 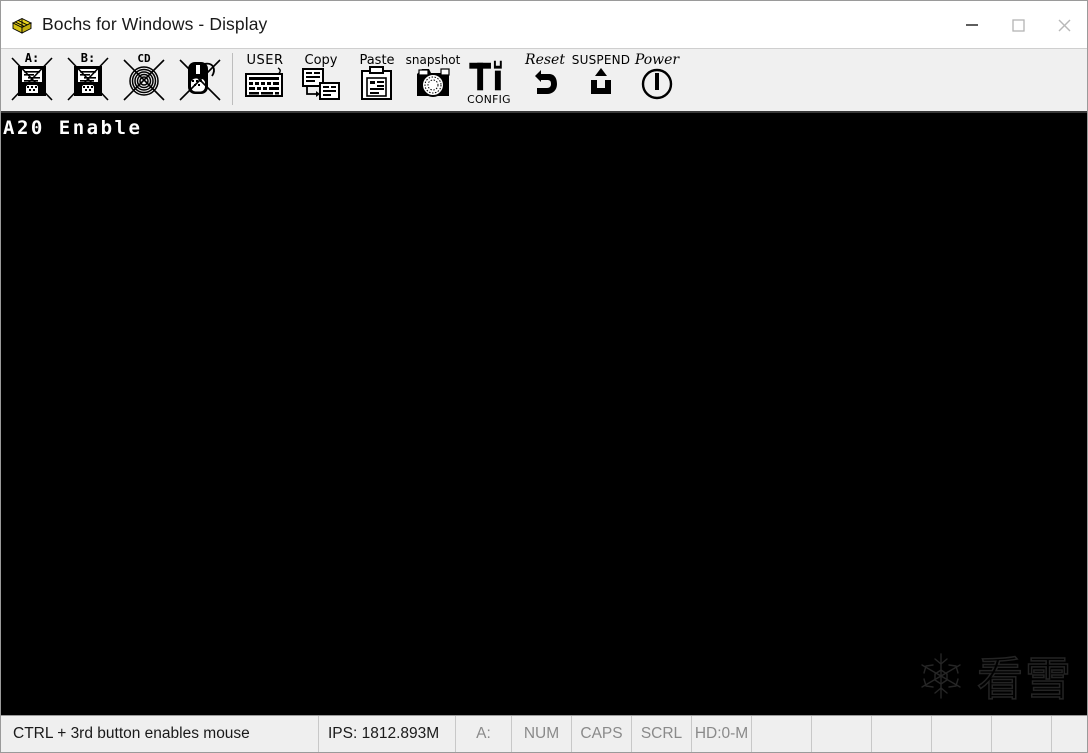 What do you see at coordinates (544, 60) in the screenshot?
I see `reset-label: Reset` at bounding box center [544, 60].